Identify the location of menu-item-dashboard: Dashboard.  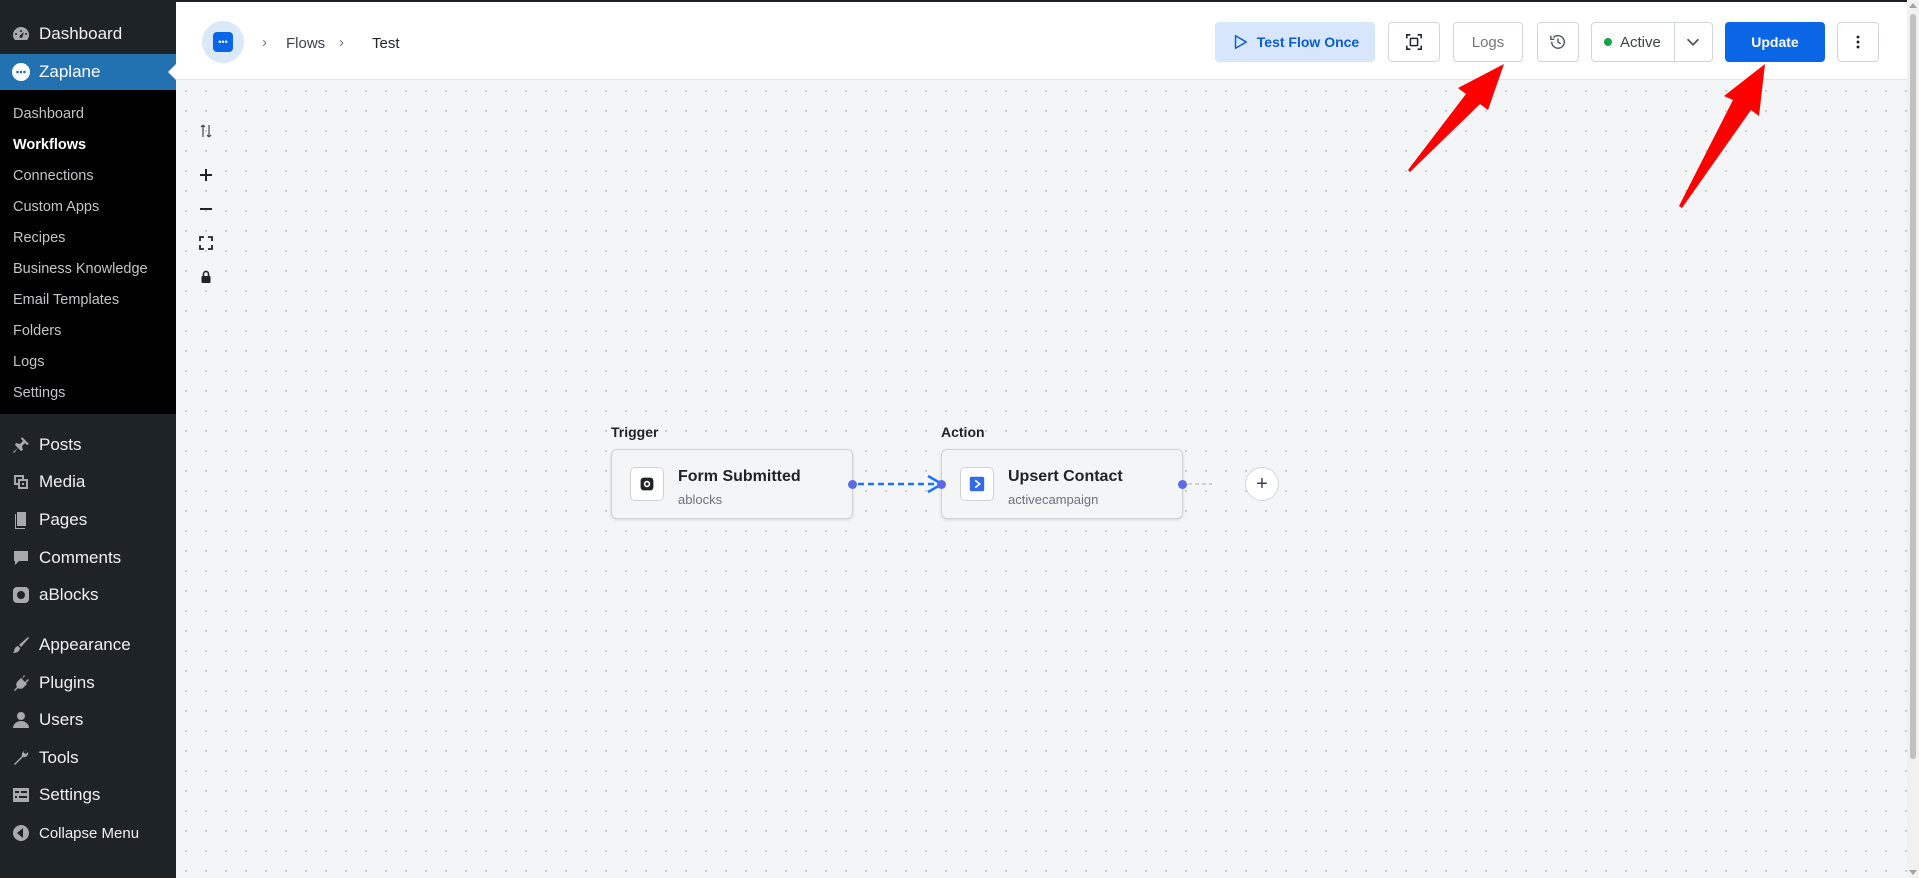
(88, 34).